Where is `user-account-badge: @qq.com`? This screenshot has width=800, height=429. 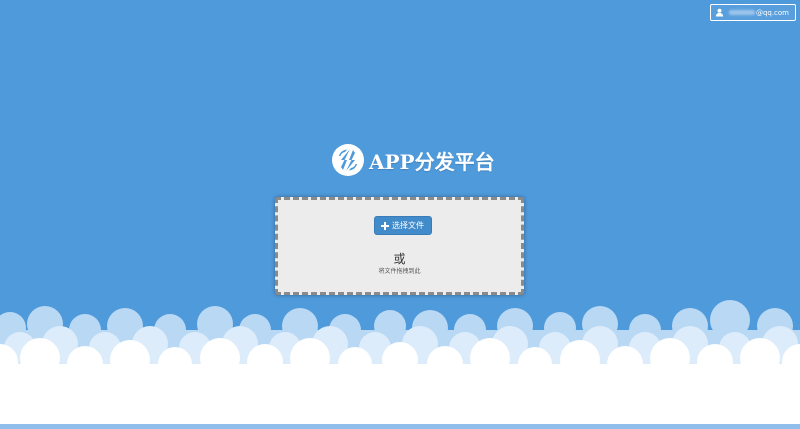 user-account-badge: @qq.com is located at coordinates (752, 12).